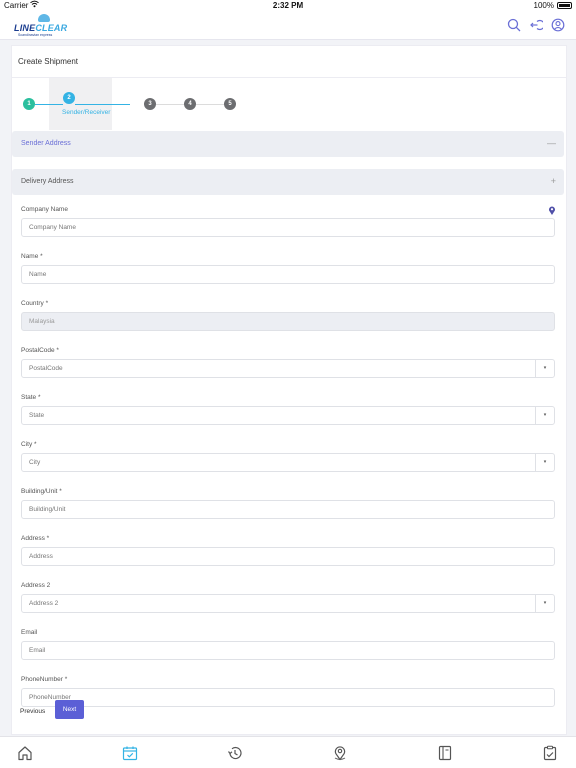  I want to click on status-bar: Carrier 2:32 PM 100%, so click(288, 6).